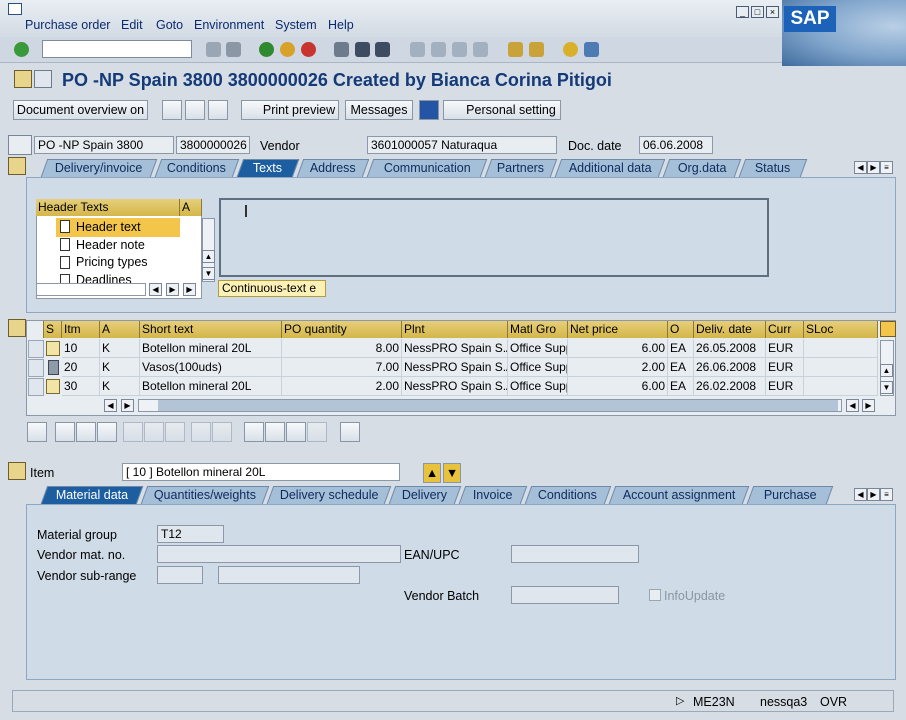 The image size is (906, 720). I want to click on tab-conditions: Conditions, so click(197, 168).